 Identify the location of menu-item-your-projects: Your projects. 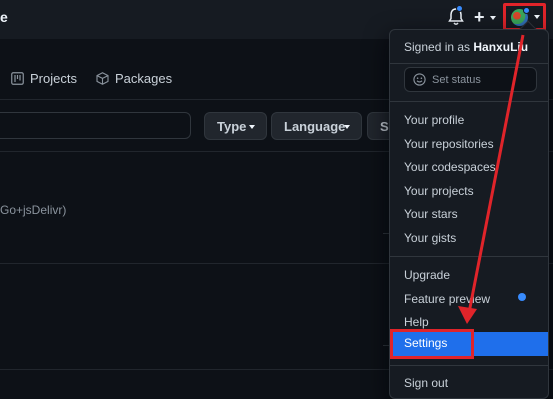
(439, 191).